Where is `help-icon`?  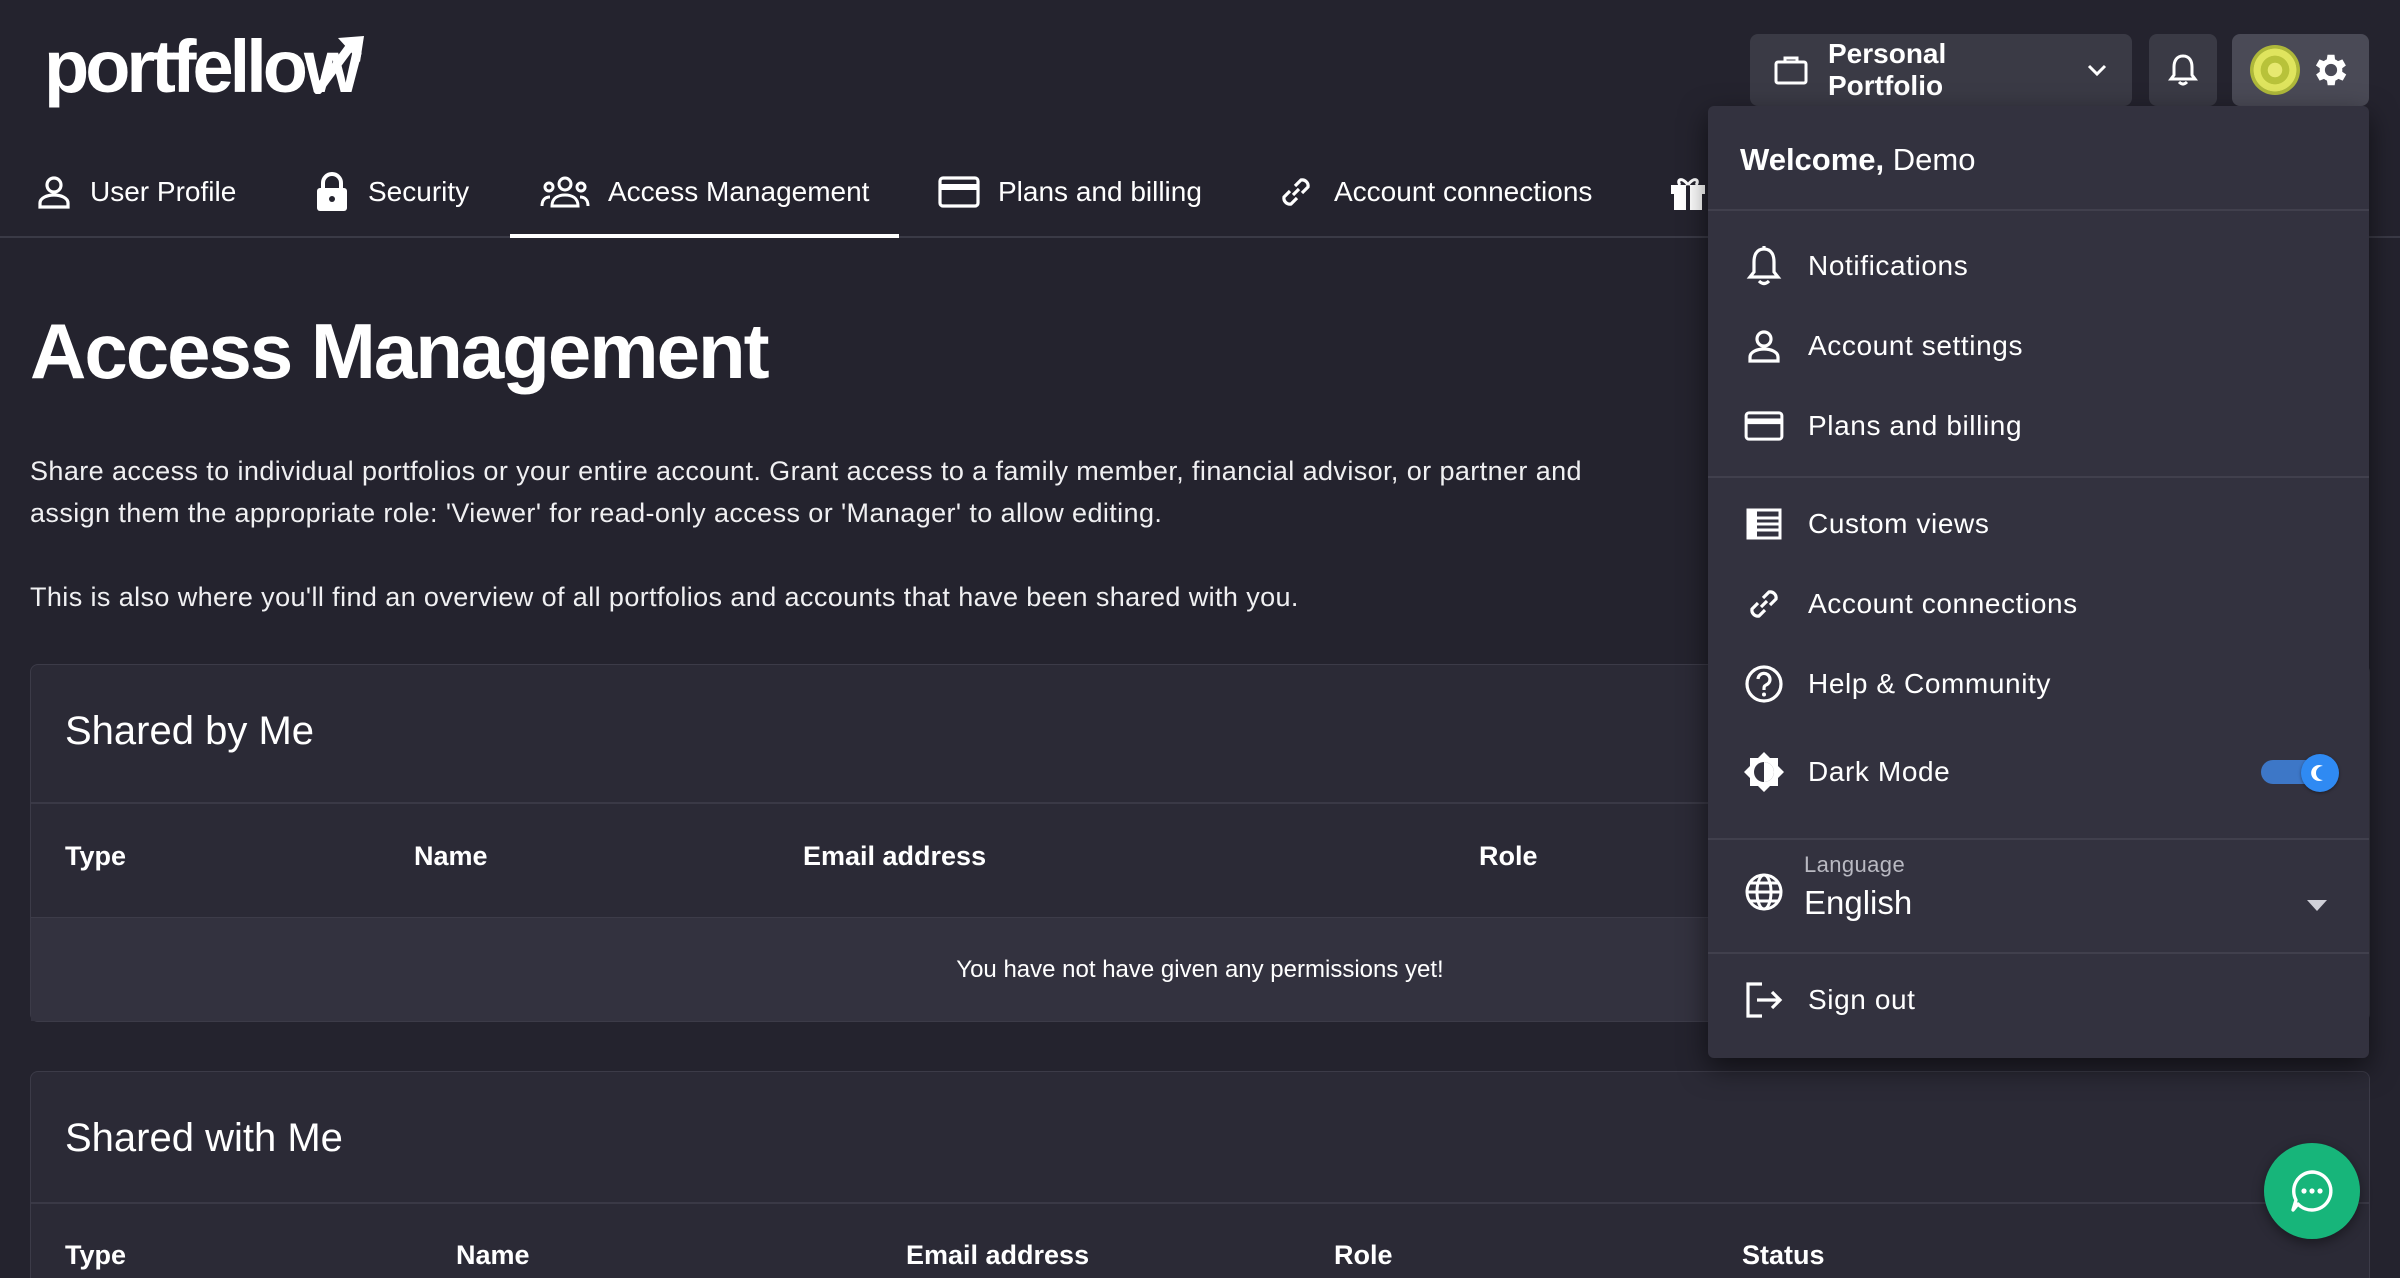 help-icon is located at coordinates (1764, 684).